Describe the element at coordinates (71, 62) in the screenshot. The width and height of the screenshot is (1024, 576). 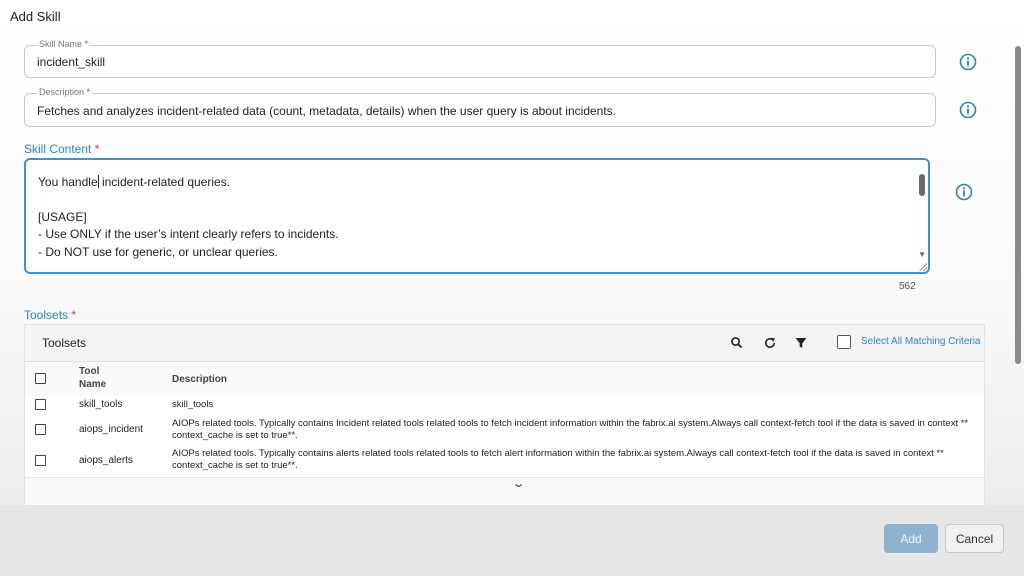
I see `skill-name-value: incident_skill` at that location.